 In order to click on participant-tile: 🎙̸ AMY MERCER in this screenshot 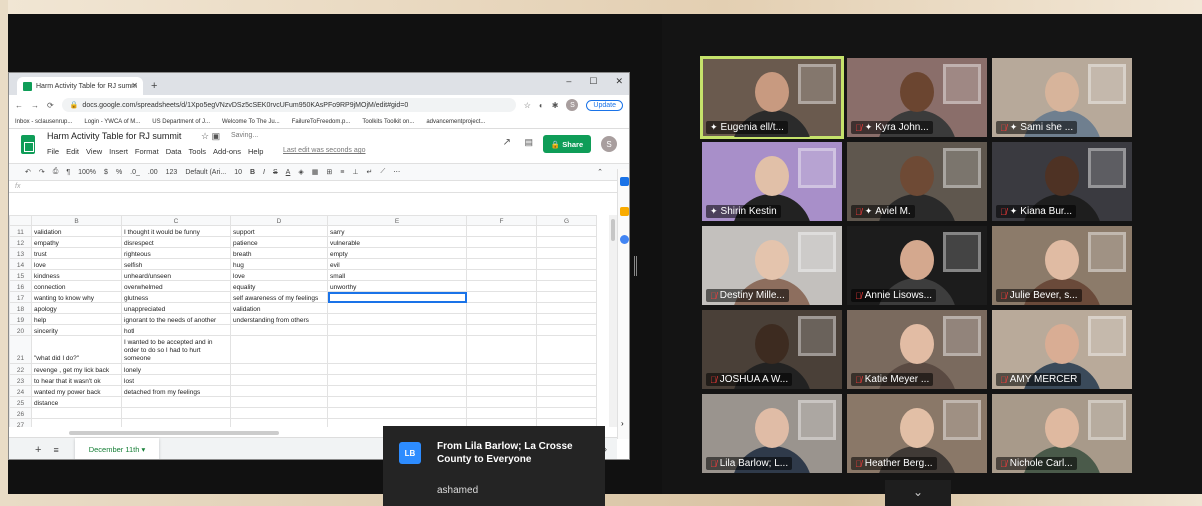, I will do `click(1062, 349)`.